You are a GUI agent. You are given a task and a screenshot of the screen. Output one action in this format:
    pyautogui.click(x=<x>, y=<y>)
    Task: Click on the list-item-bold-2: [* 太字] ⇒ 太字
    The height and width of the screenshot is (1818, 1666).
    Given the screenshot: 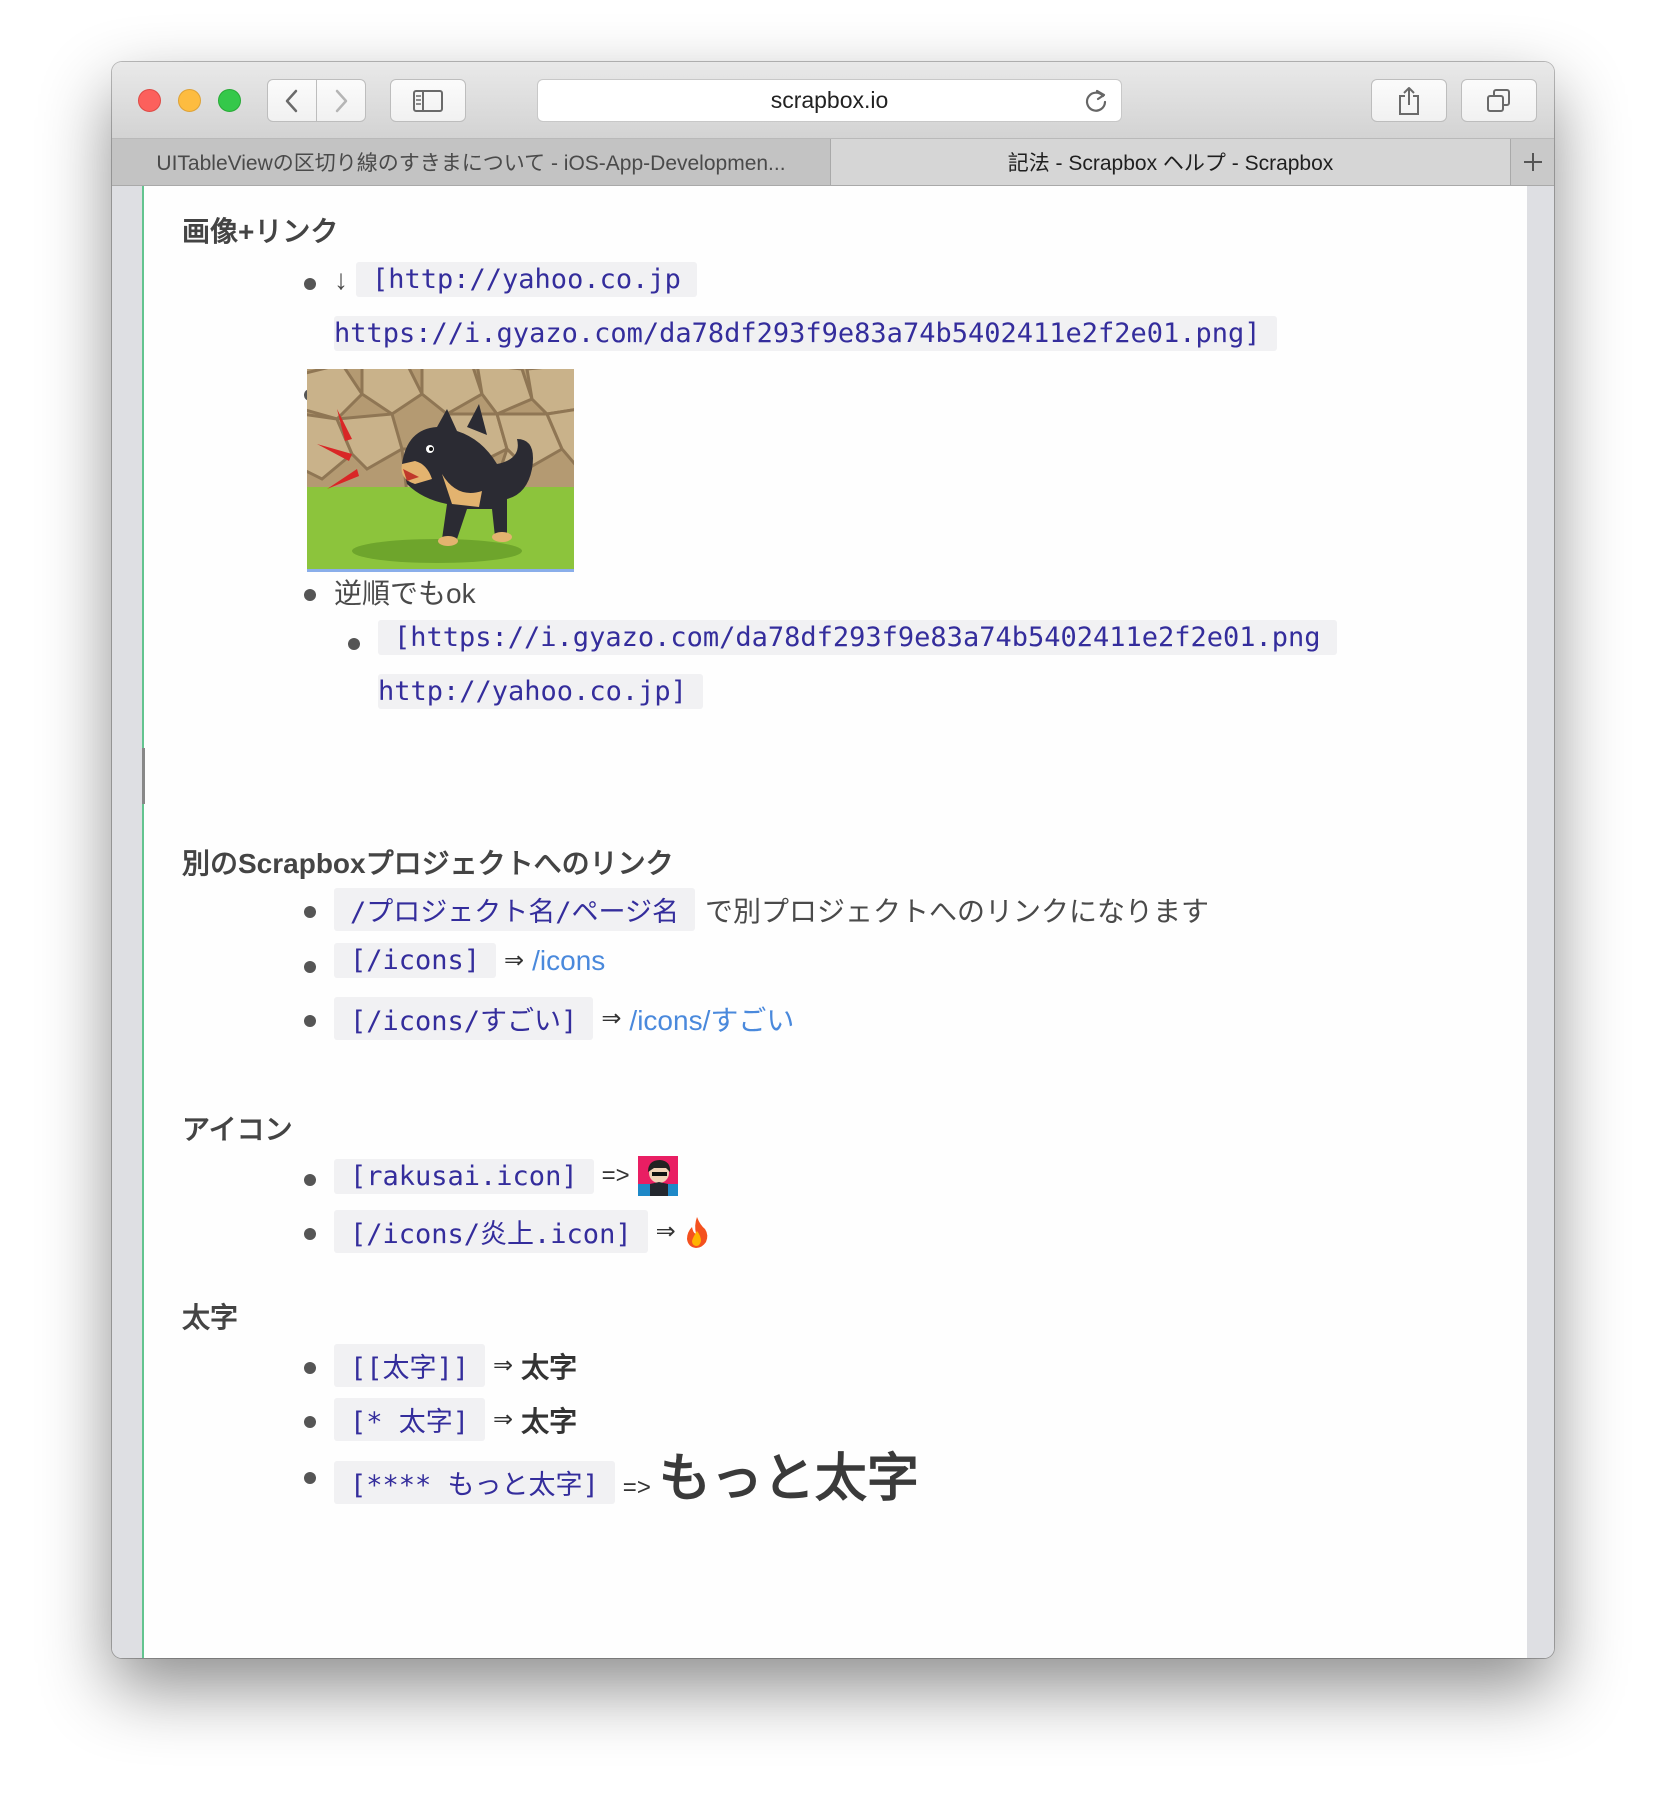 What is the action you would take?
    pyautogui.click(x=455, y=1419)
    